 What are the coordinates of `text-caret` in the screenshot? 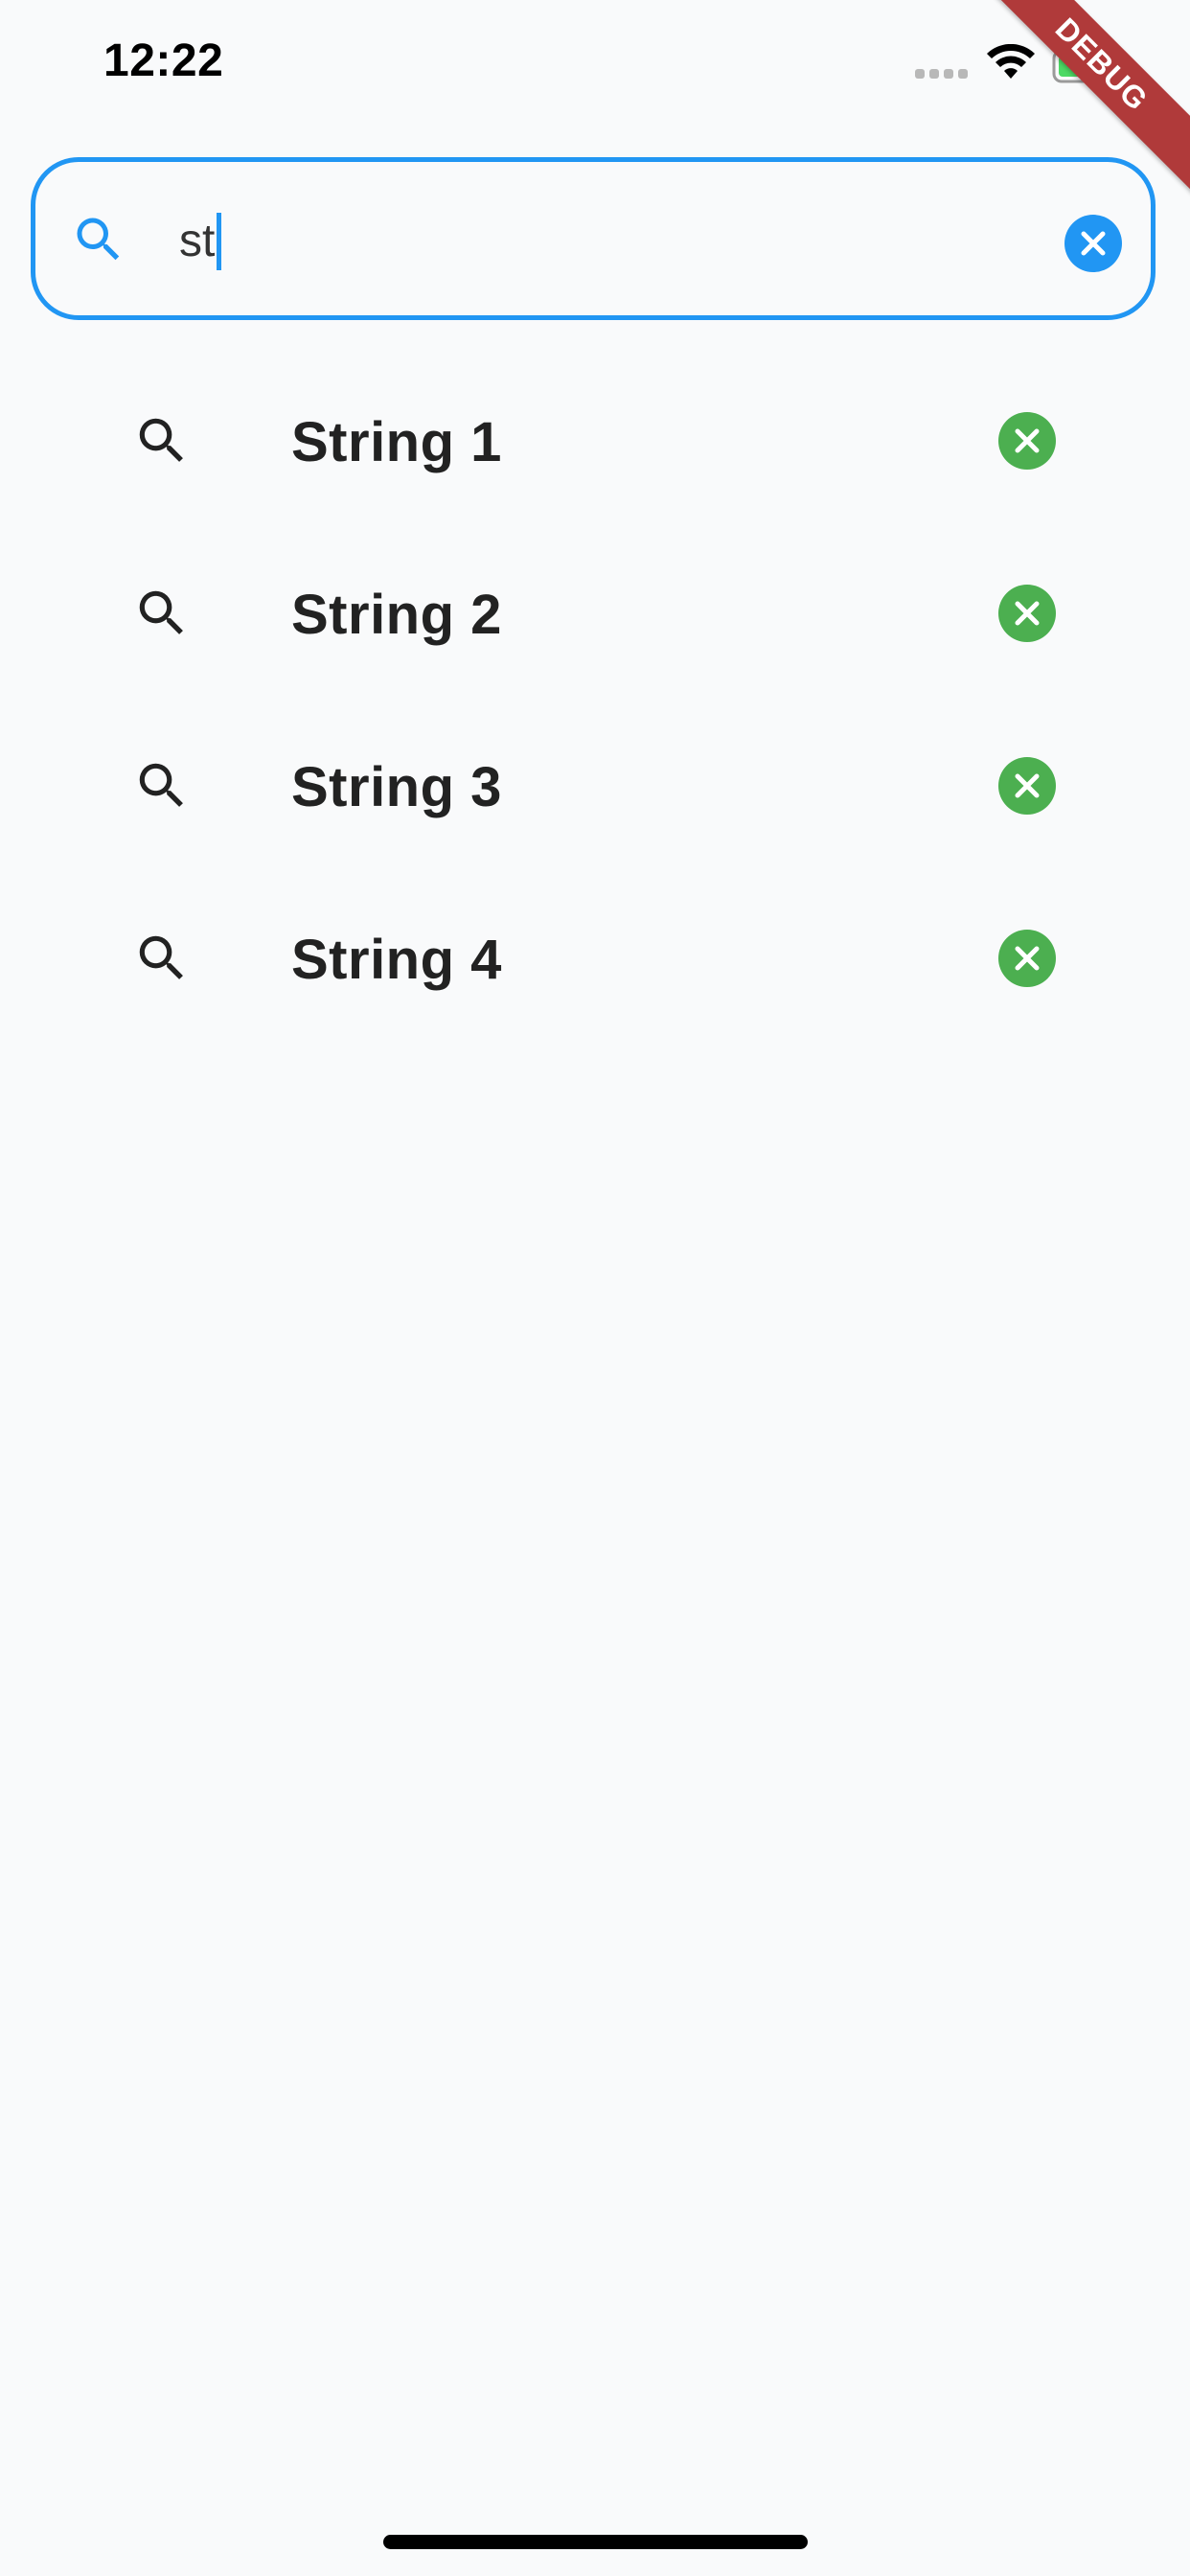 It's located at (220, 241).